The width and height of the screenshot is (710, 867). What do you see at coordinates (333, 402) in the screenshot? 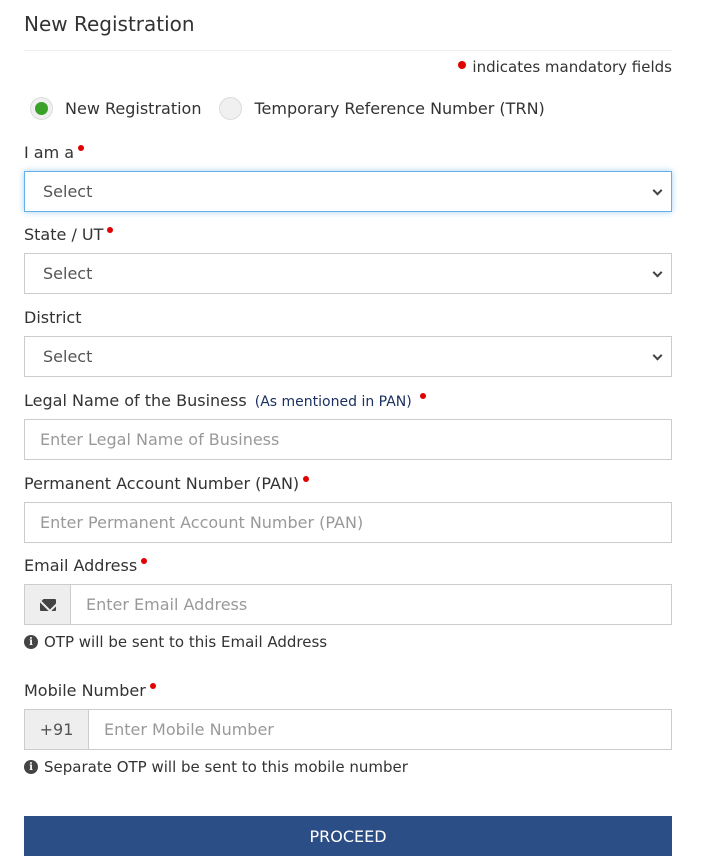
I see `legal-name-hint: (As mentioned in PAN)` at bounding box center [333, 402].